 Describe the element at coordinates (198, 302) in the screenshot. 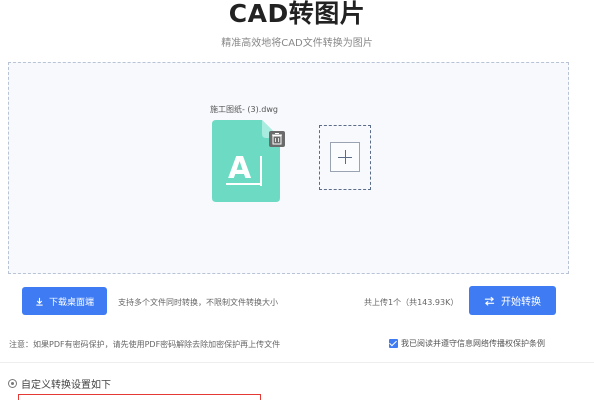

I see `upload-hint: 支持多个文件同时转换，不限制文件转换大小` at that location.